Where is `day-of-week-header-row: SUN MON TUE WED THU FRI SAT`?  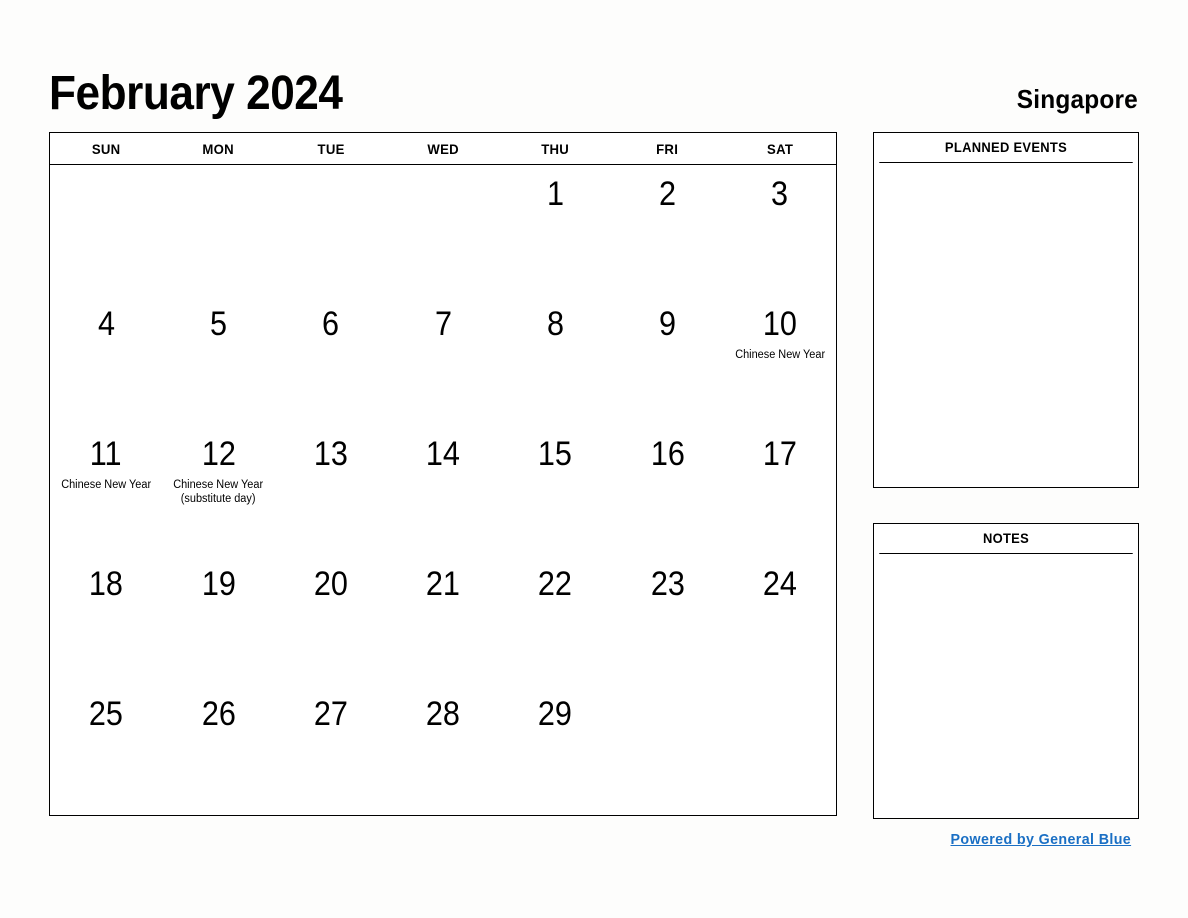 day-of-week-header-row: SUN MON TUE WED THU FRI SAT is located at coordinates (443, 149).